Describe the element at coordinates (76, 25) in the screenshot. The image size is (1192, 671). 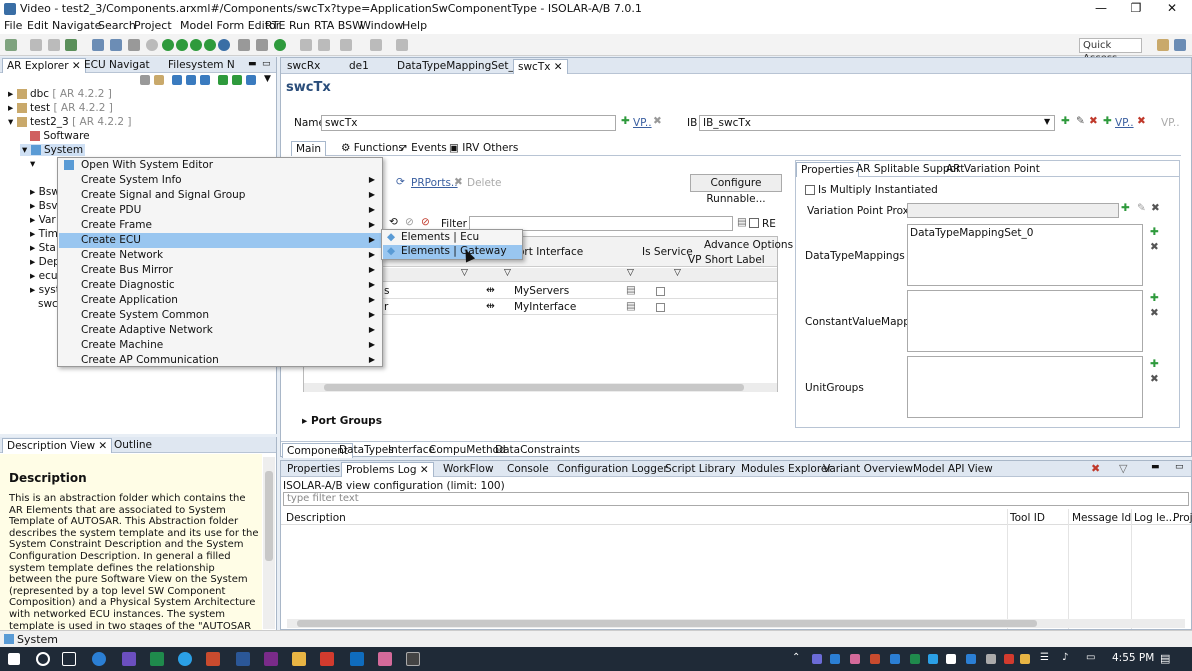
I see `menu-navigate: Navigate` at that location.